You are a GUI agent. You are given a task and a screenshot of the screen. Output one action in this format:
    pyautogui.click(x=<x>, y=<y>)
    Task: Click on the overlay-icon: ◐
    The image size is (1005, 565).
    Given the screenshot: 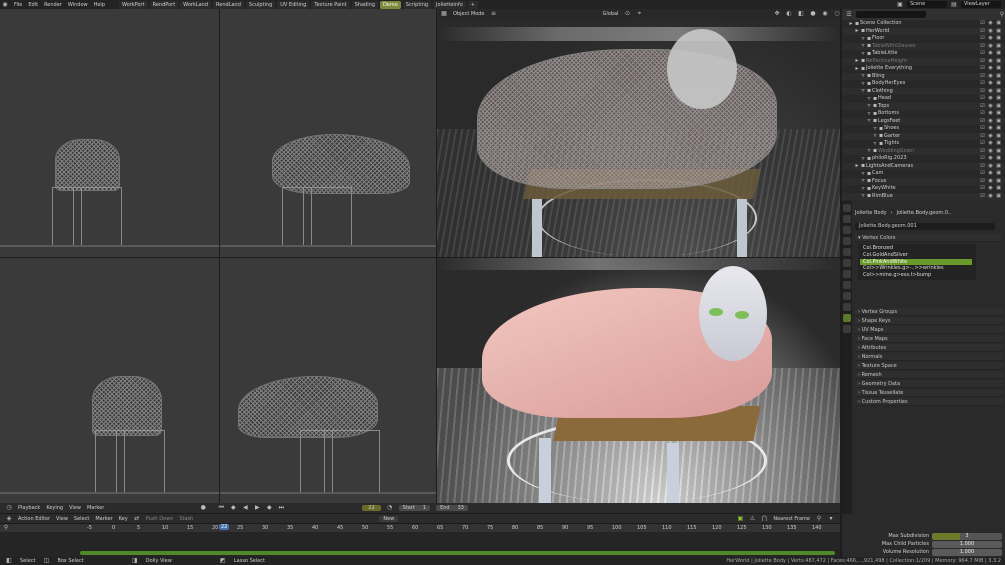 What is the action you would take?
    pyautogui.click(x=789, y=14)
    